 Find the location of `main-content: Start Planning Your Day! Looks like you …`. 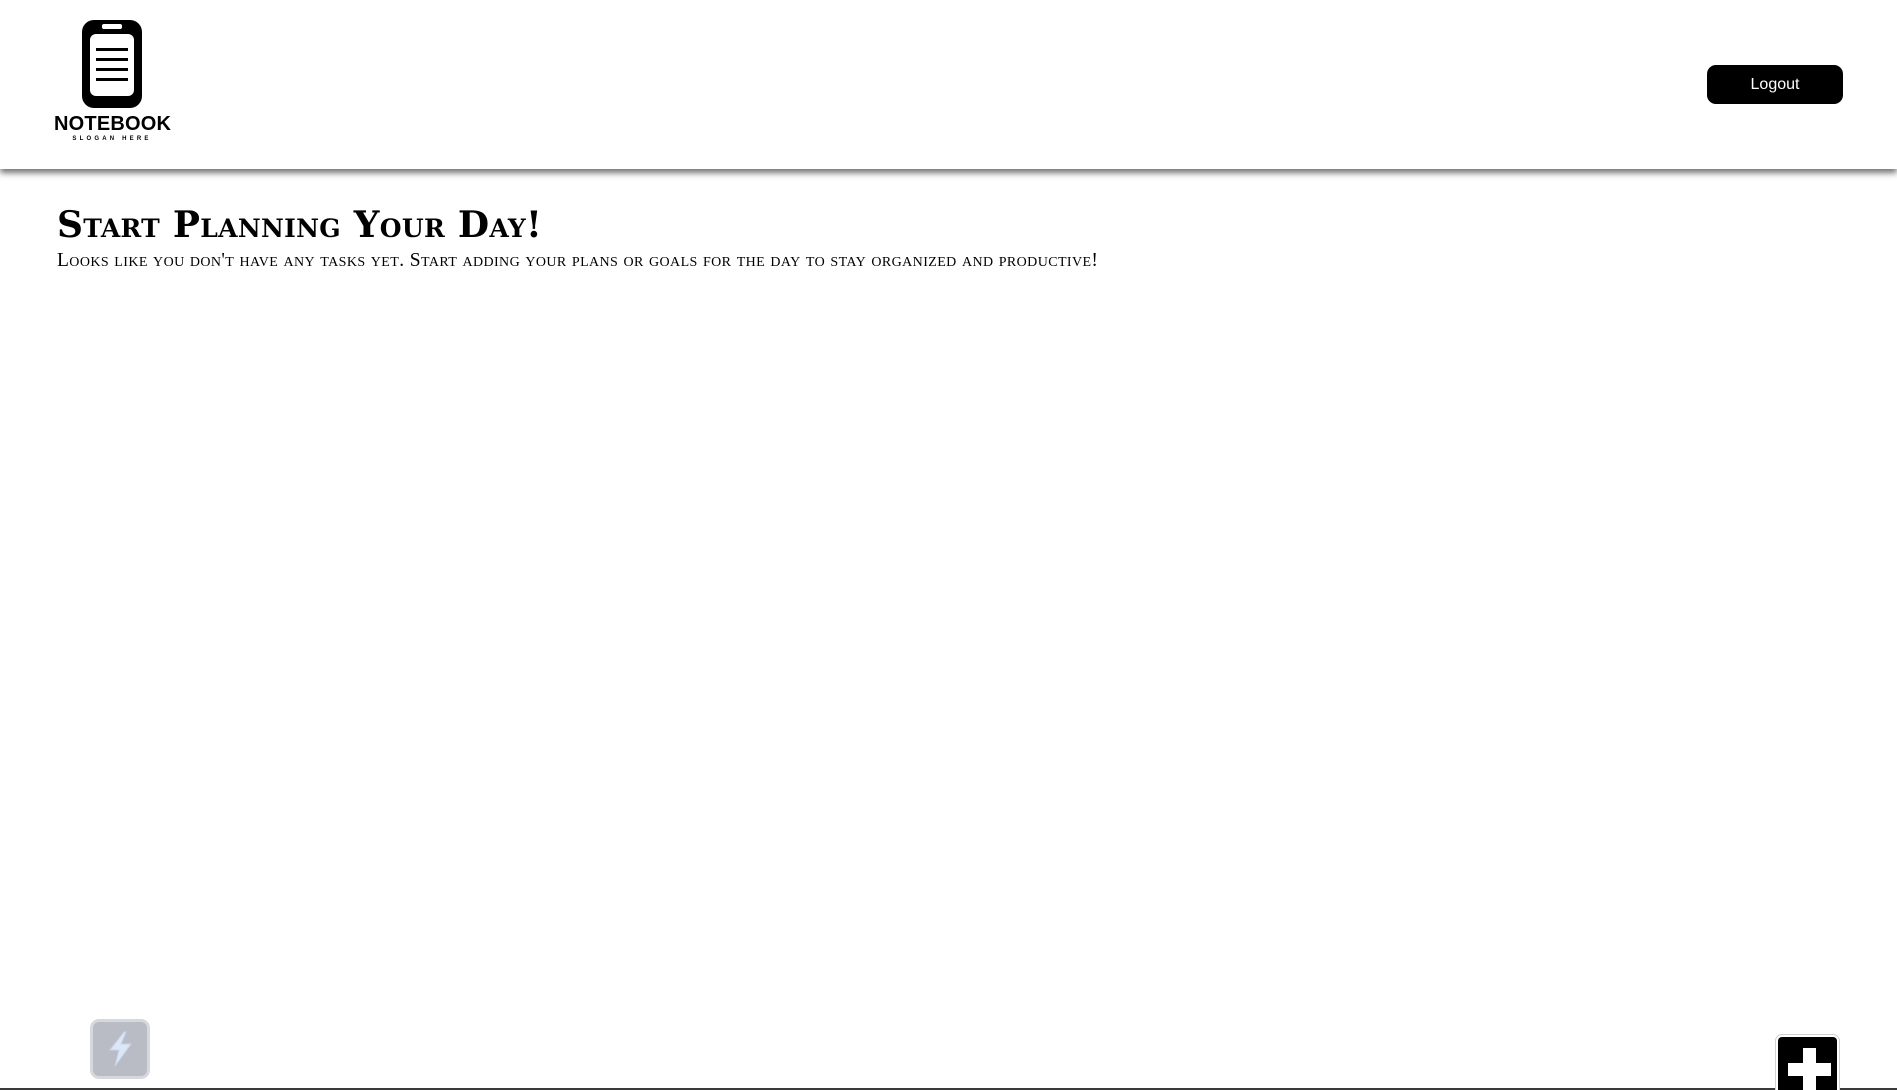

main-content: Start Planning Your Day! Looks like you … is located at coordinates (957, 236).